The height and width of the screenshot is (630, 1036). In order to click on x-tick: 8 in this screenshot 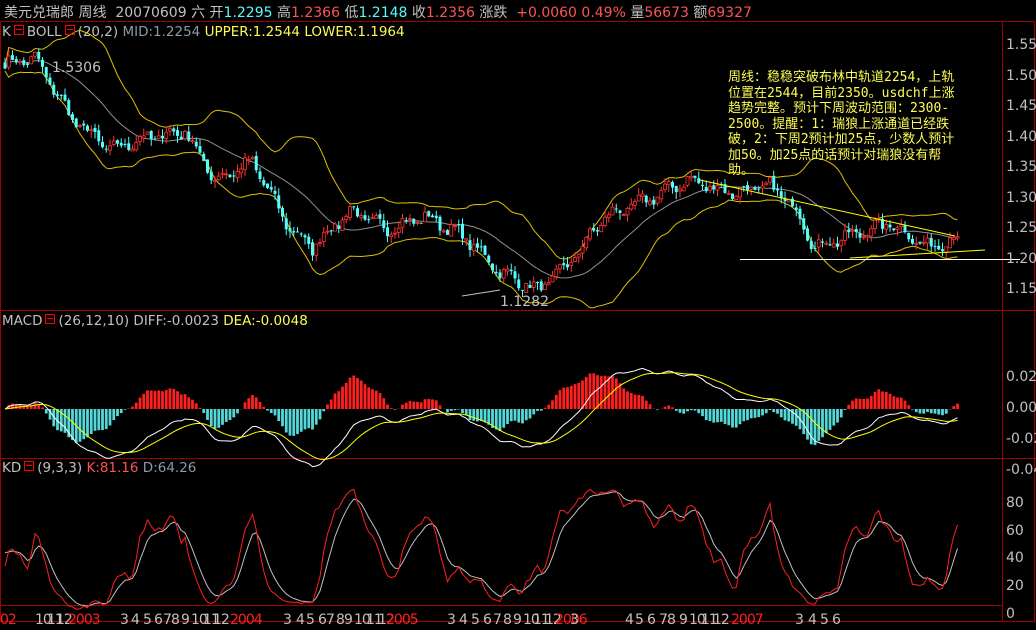, I will do `click(175, 620)`.